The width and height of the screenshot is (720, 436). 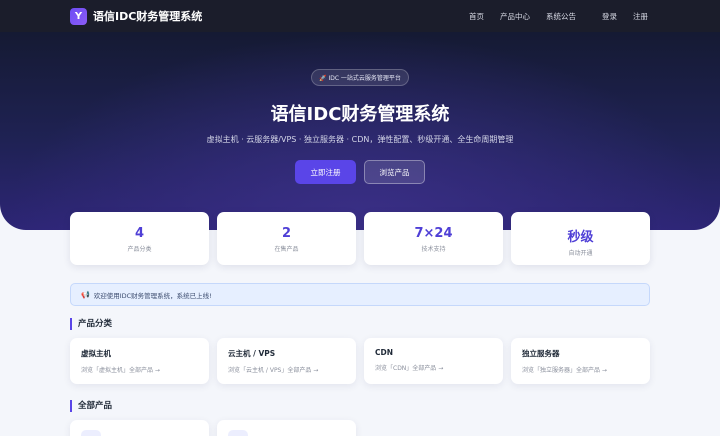 What do you see at coordinates (360, 294) in the screenshot?
I see `announcement-banner: 📢 欢迎使用IDC财务管理系统，系统已上线!` at bounding box center [360, 294].